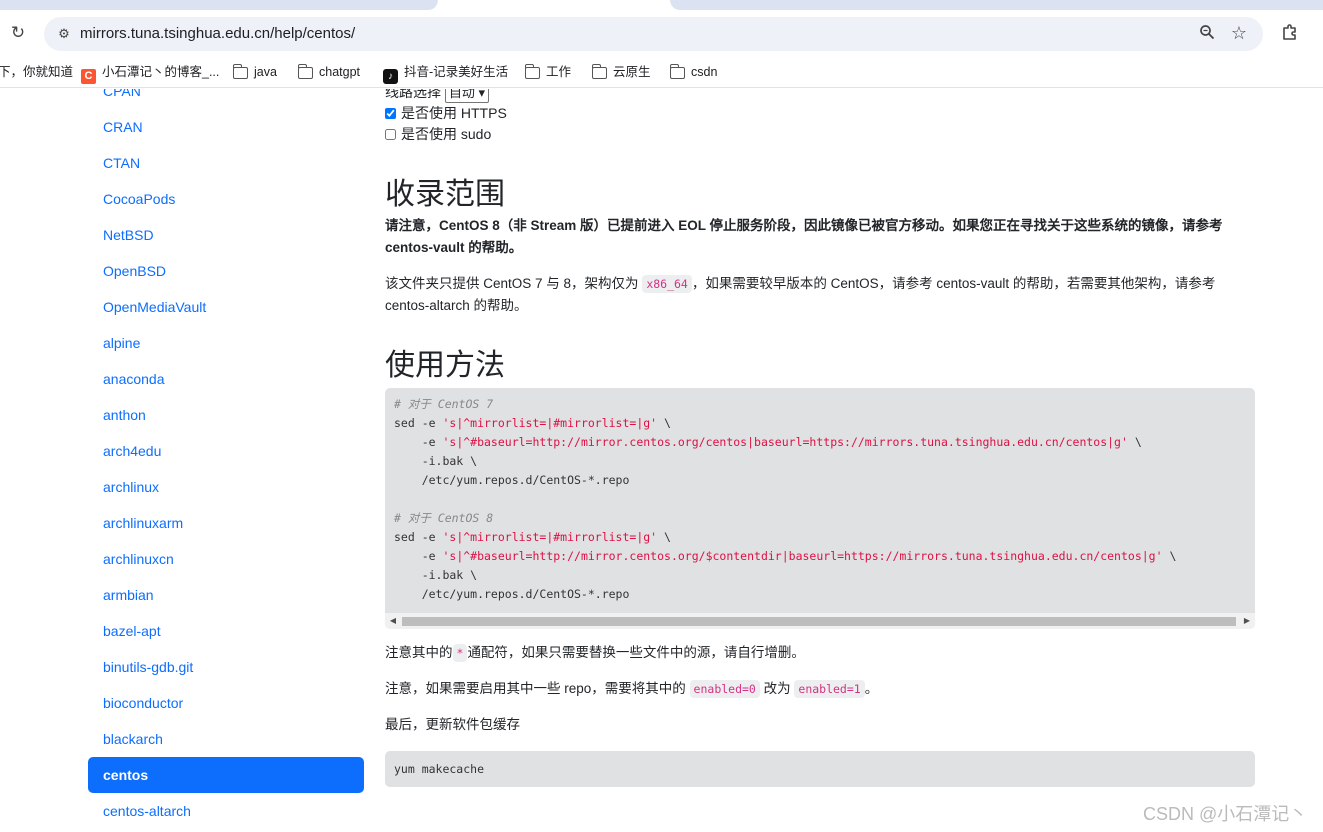  I want to click on sidebar-item-openbsd: OpenBSD, so click(226, 271).